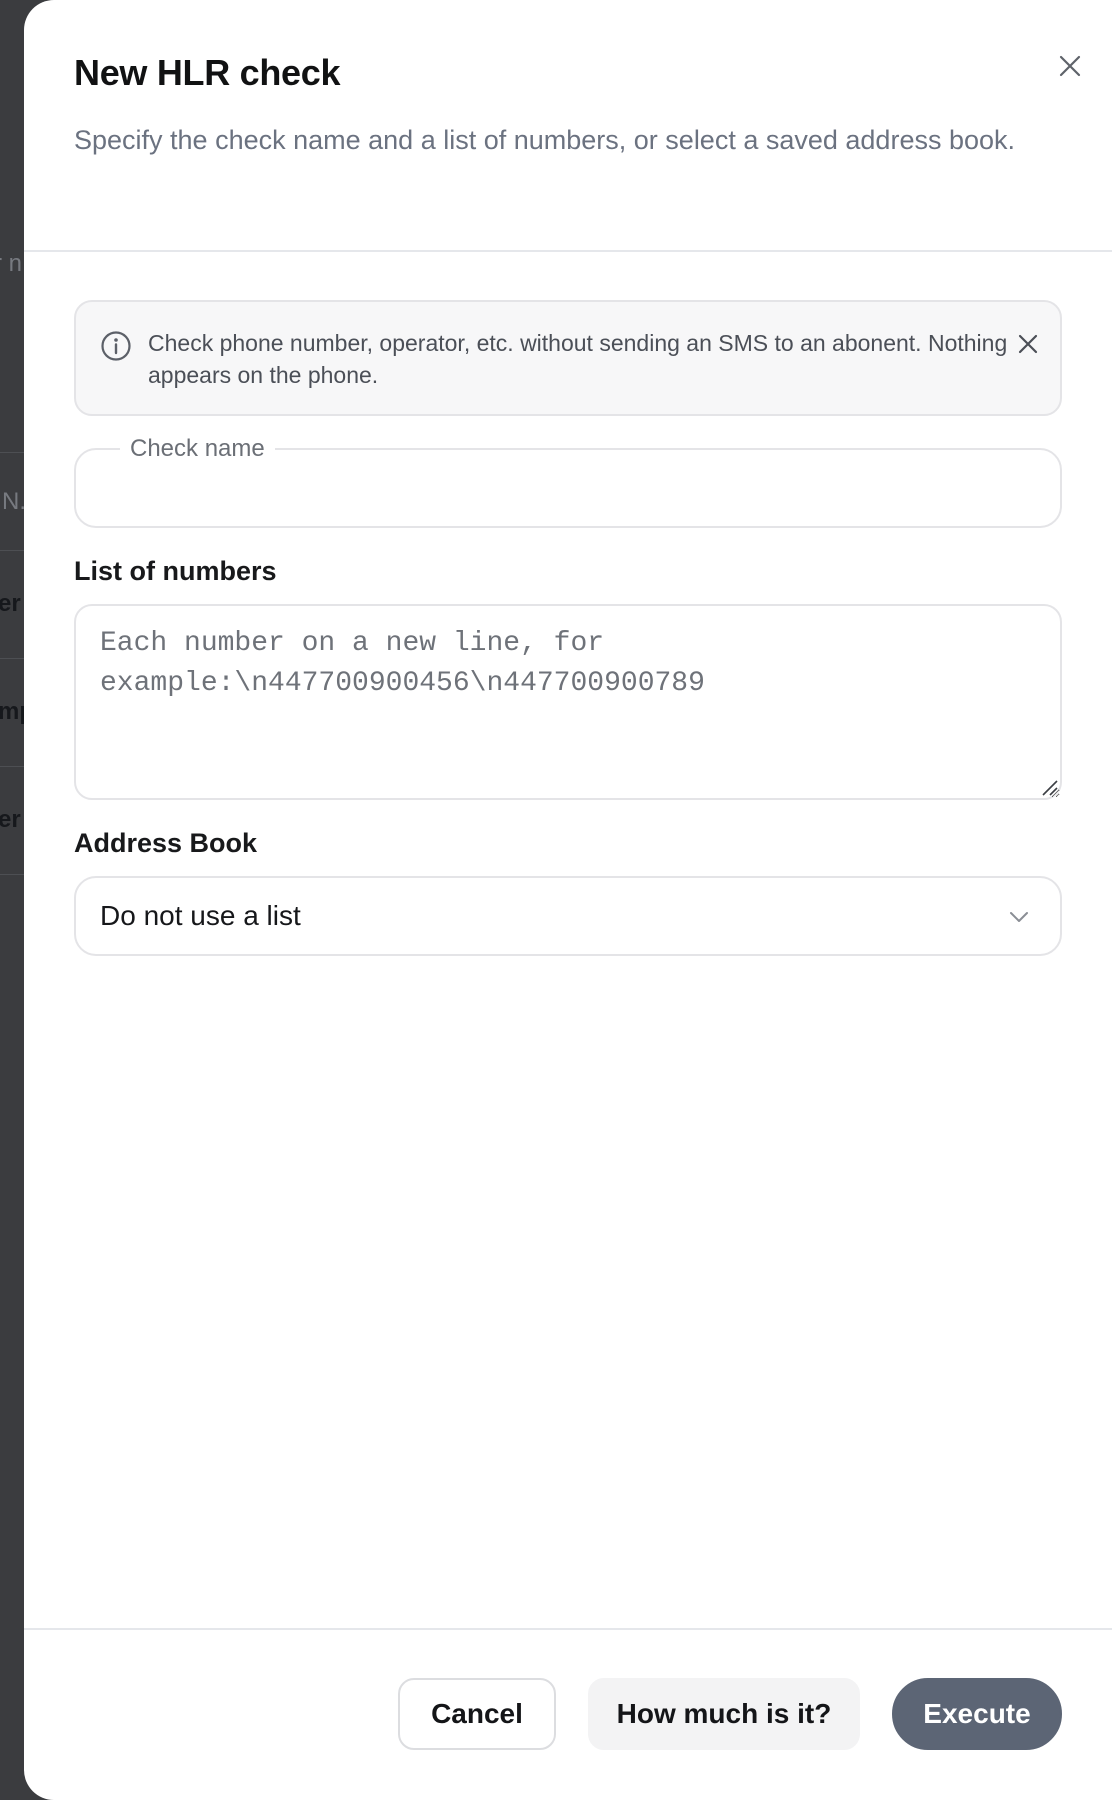  What do you see at coordinates (14, 501) in the screenshot?
I see `background-text-fragment: N.` at bounding box center [14, 501].